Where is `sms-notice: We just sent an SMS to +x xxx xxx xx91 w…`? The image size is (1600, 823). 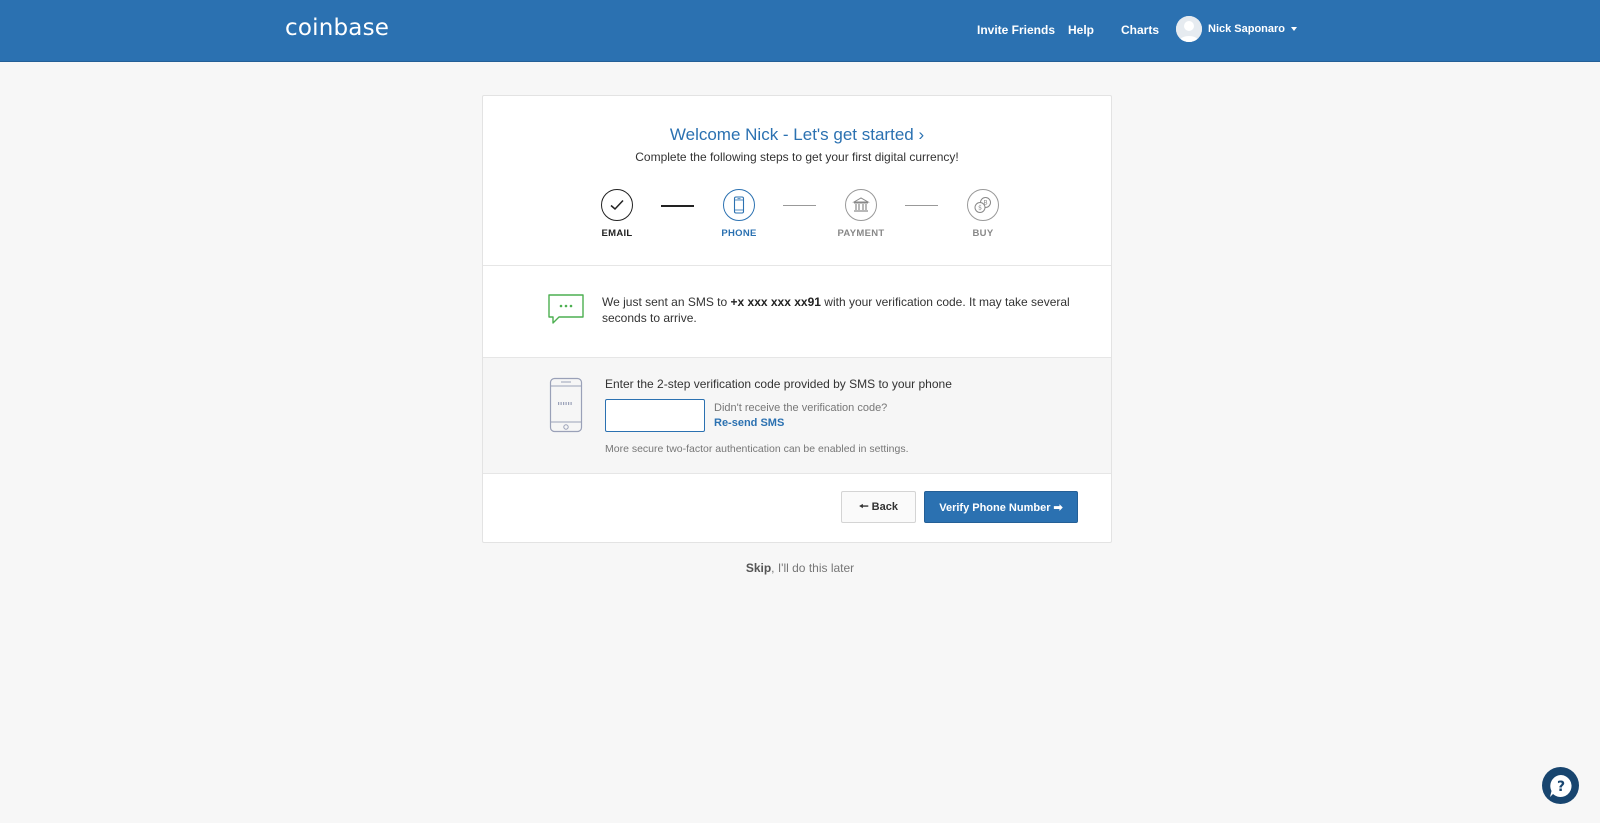
sms-notice: We just sent an SMS to +x xxx xxx xx91 w… is located at coordinates (797, 312).